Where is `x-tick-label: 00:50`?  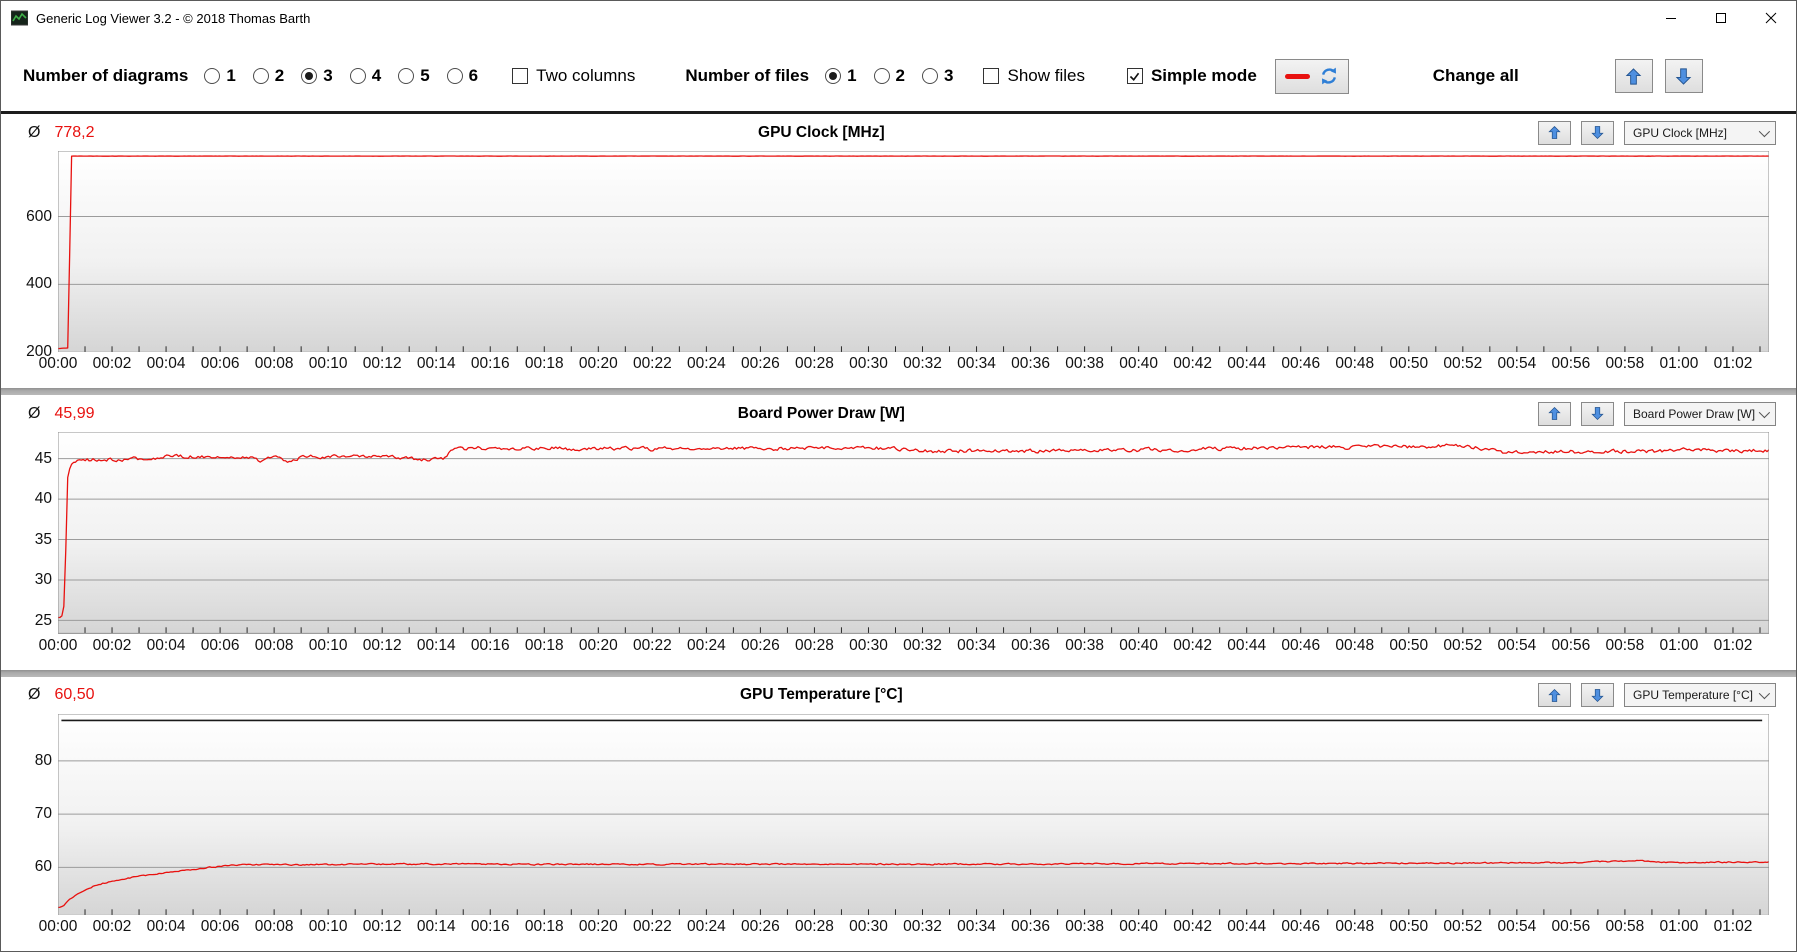 x-tick-label: 00:50 is located at coordinates (1409, 645).